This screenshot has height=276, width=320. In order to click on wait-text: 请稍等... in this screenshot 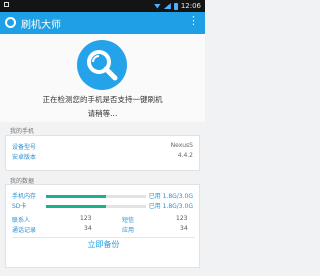, I will do `click(102, 113)`.